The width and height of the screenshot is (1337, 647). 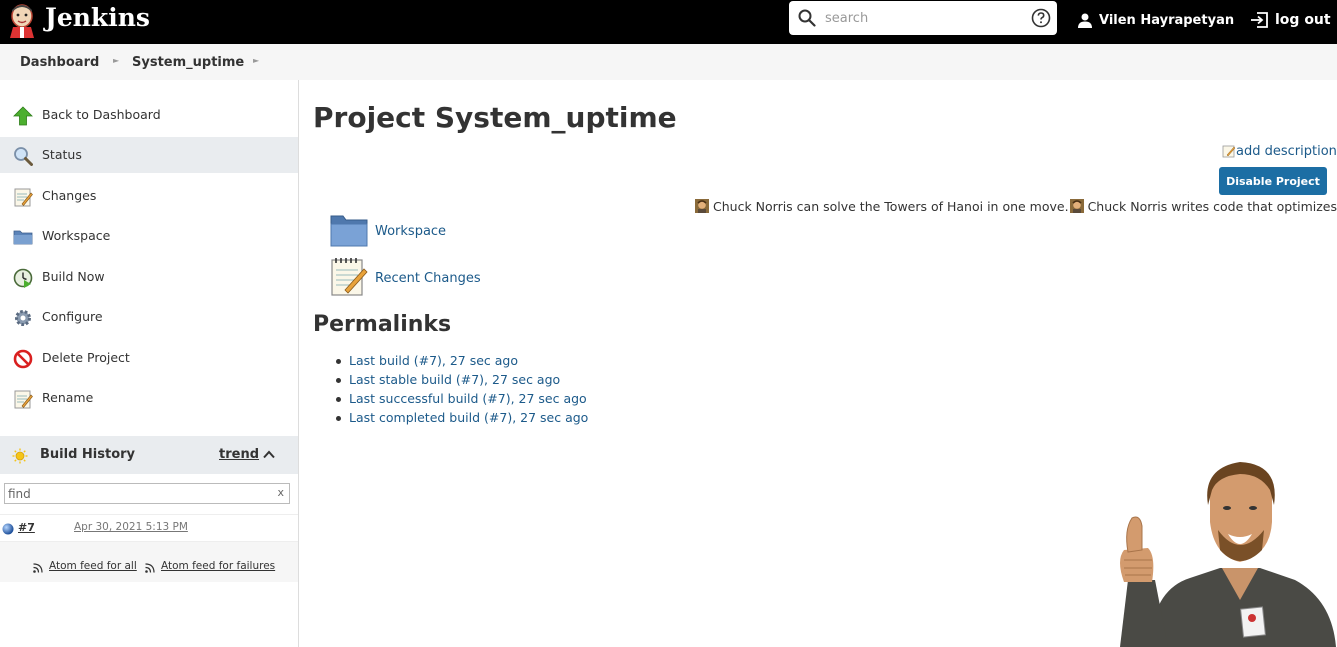 What do you see at coordinates (149, 398) in the screenshot?
I see `sidebar-item-rename: Rename` at bounding box center [149, 398].